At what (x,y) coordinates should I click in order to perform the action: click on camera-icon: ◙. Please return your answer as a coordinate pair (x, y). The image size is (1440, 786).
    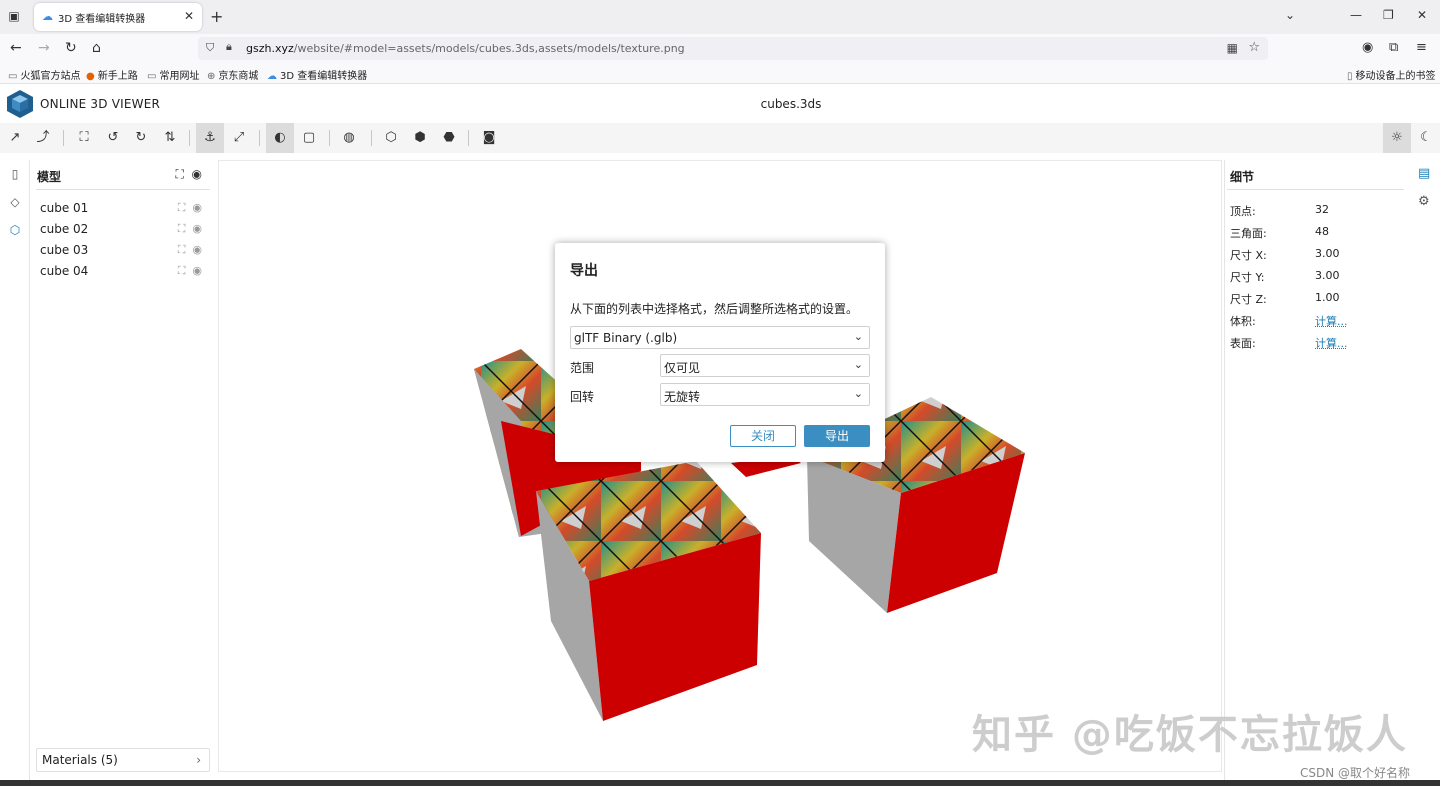
    Looking at the image, I should click on (489, 138).